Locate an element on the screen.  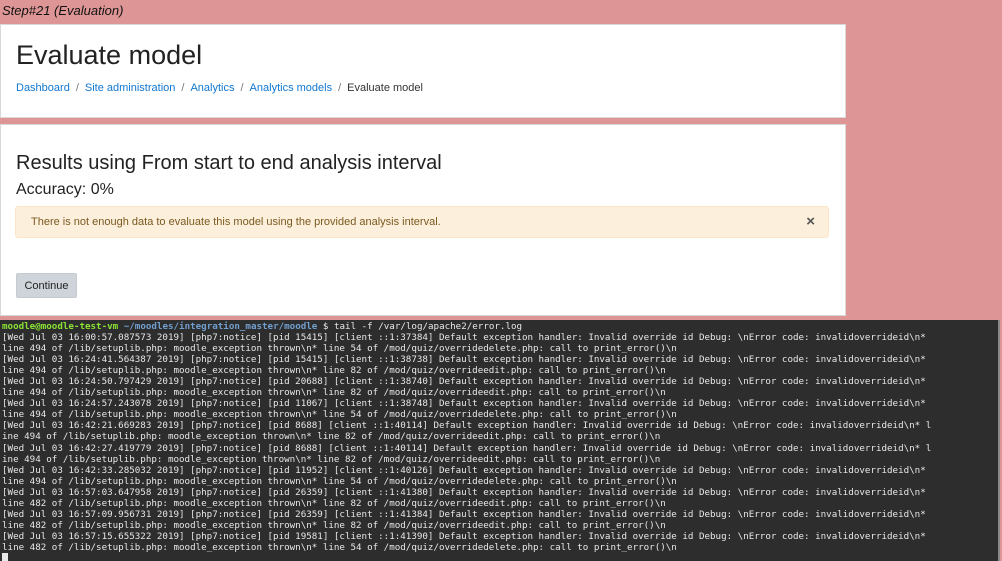
page-title: Evaluate model is located at coordinates (109, 55).